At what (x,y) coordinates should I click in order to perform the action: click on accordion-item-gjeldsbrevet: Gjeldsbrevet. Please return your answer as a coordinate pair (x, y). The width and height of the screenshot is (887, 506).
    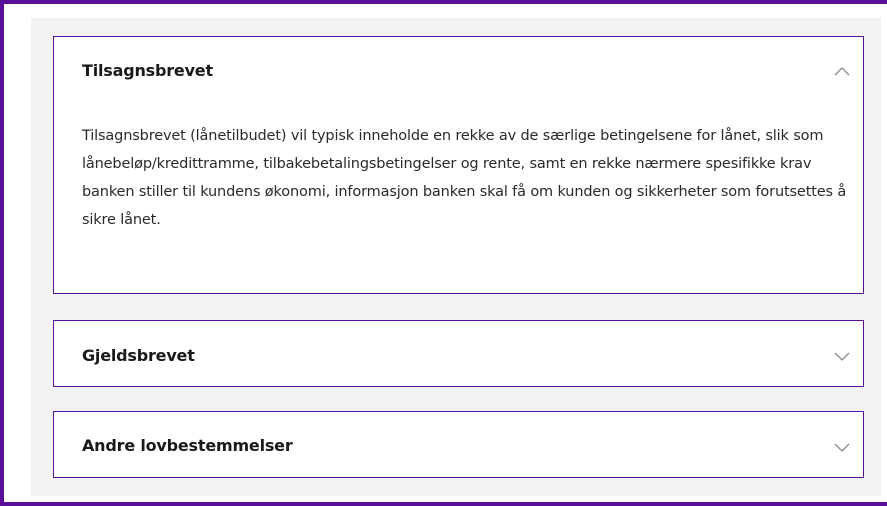
    Looking at the image, I should click on (458, 353).